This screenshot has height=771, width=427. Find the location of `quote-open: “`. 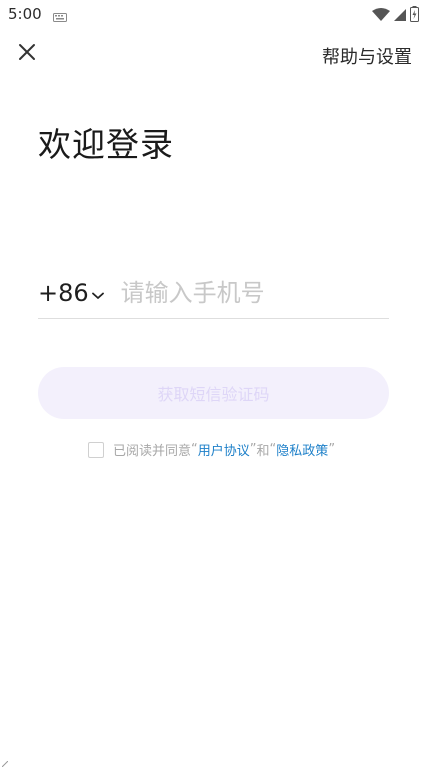

quote-open: “ is located at coordinates (194, 449).